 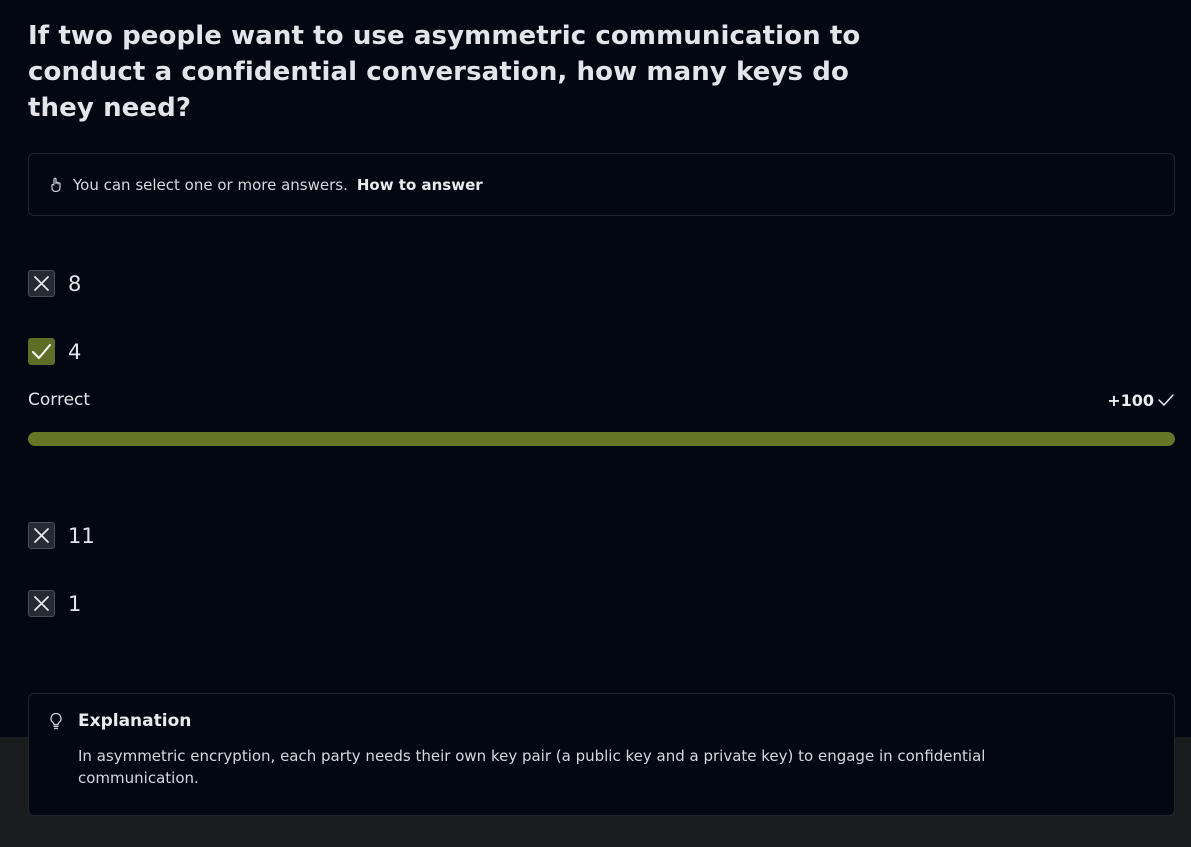 What do you see at coordinates (41, 351) in the screenshot?
I see `checkmark-icon` at bounding box center [41, 351].